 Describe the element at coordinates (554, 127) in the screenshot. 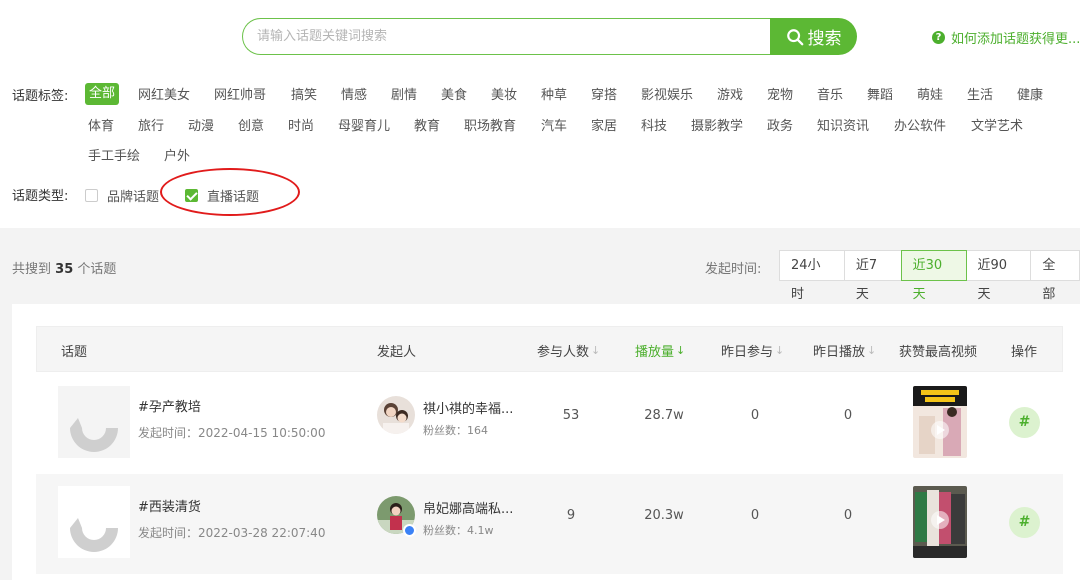

I see `tag-item: 汽车` at that location.